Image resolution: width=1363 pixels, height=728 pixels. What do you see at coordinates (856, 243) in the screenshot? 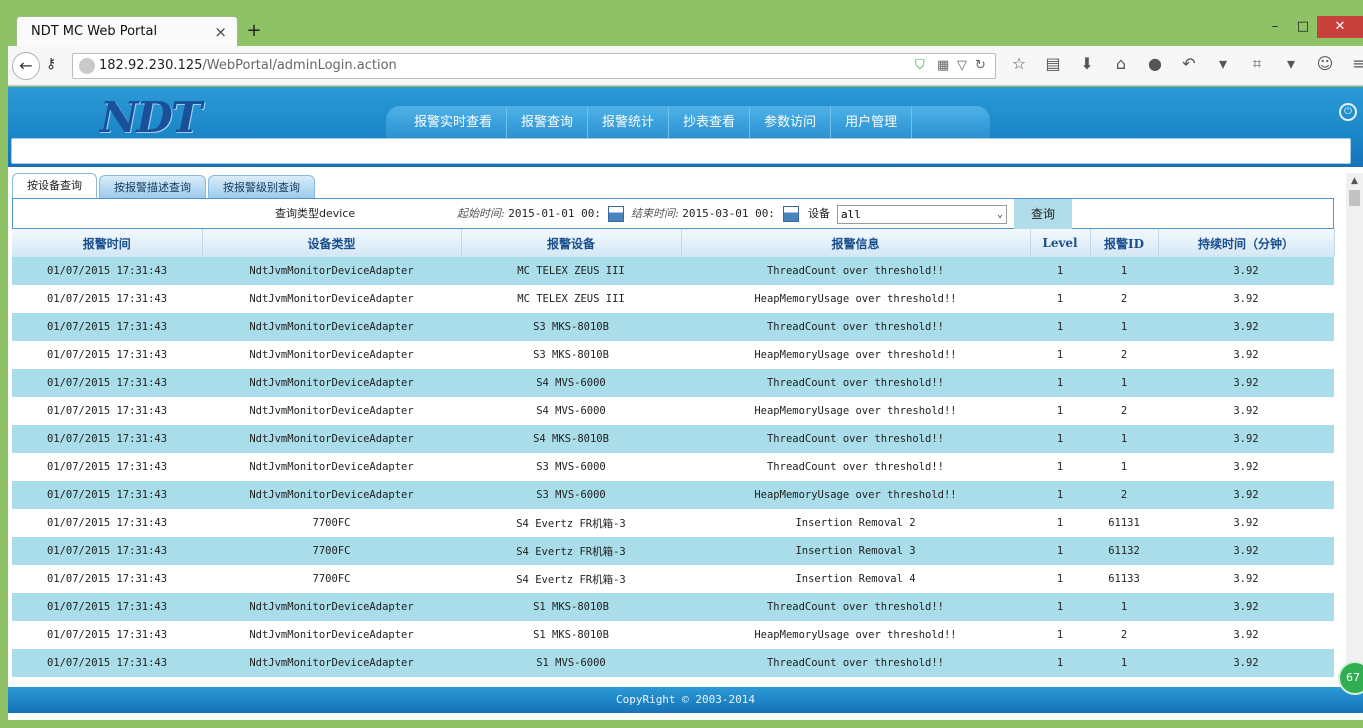
I see `column-header-alarm-info: 报警信息` at bounding box center [856, 243].